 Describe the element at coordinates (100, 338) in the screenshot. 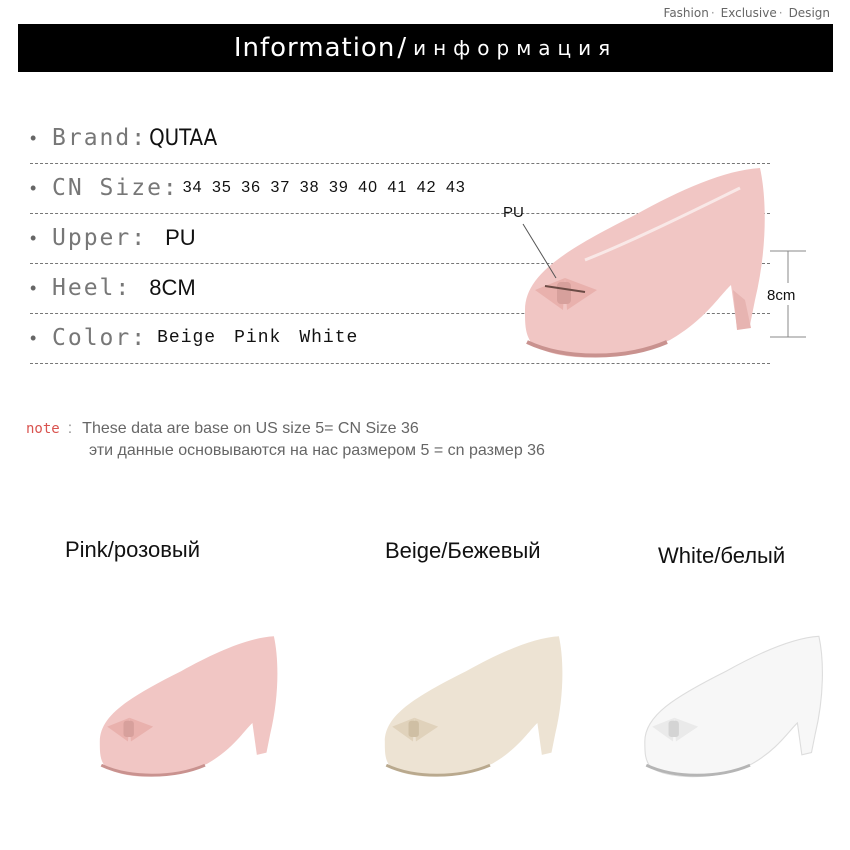

I see `spec-label: Color:` at that location.